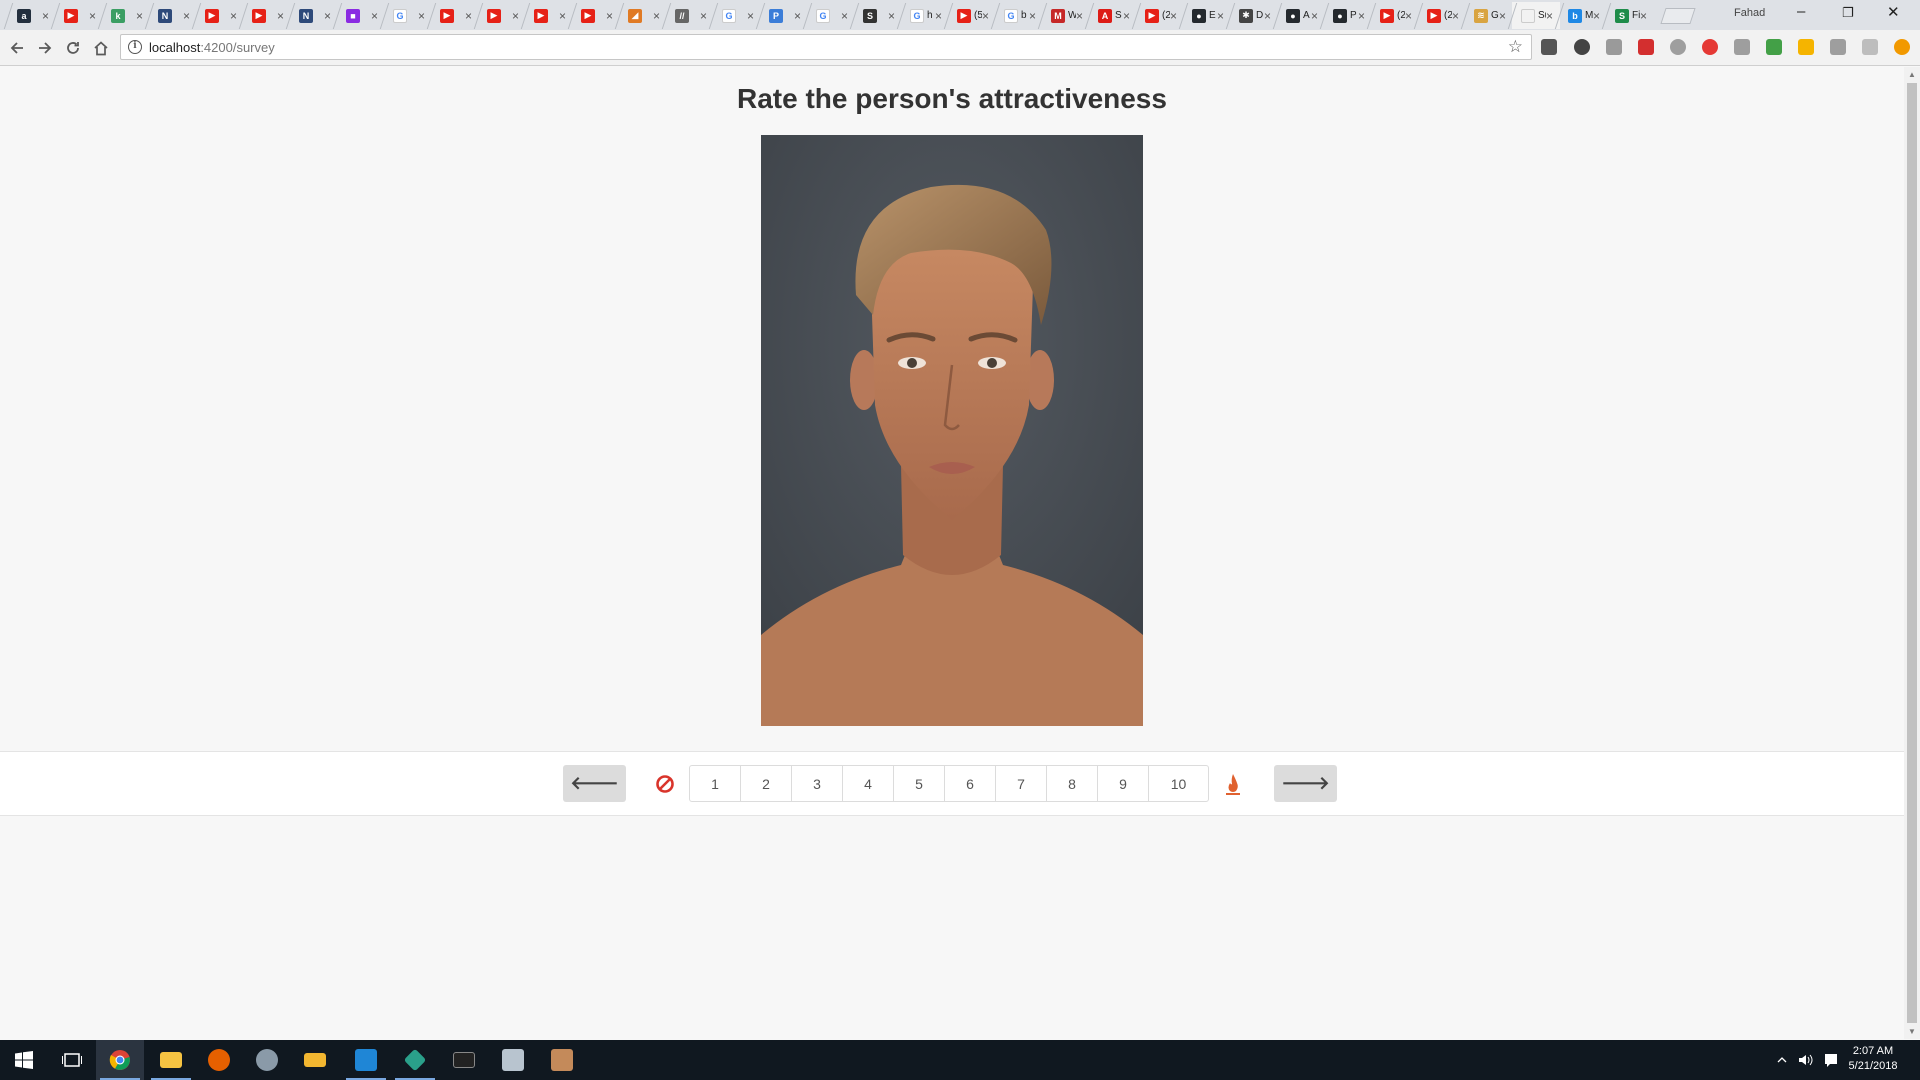 The width and height of the screenshot is (1920, 1080). What do you see at coordinates (171, 1060) in the screenshot?
I see `taskbar-file-explorer` at bounding box center [171, 1060].